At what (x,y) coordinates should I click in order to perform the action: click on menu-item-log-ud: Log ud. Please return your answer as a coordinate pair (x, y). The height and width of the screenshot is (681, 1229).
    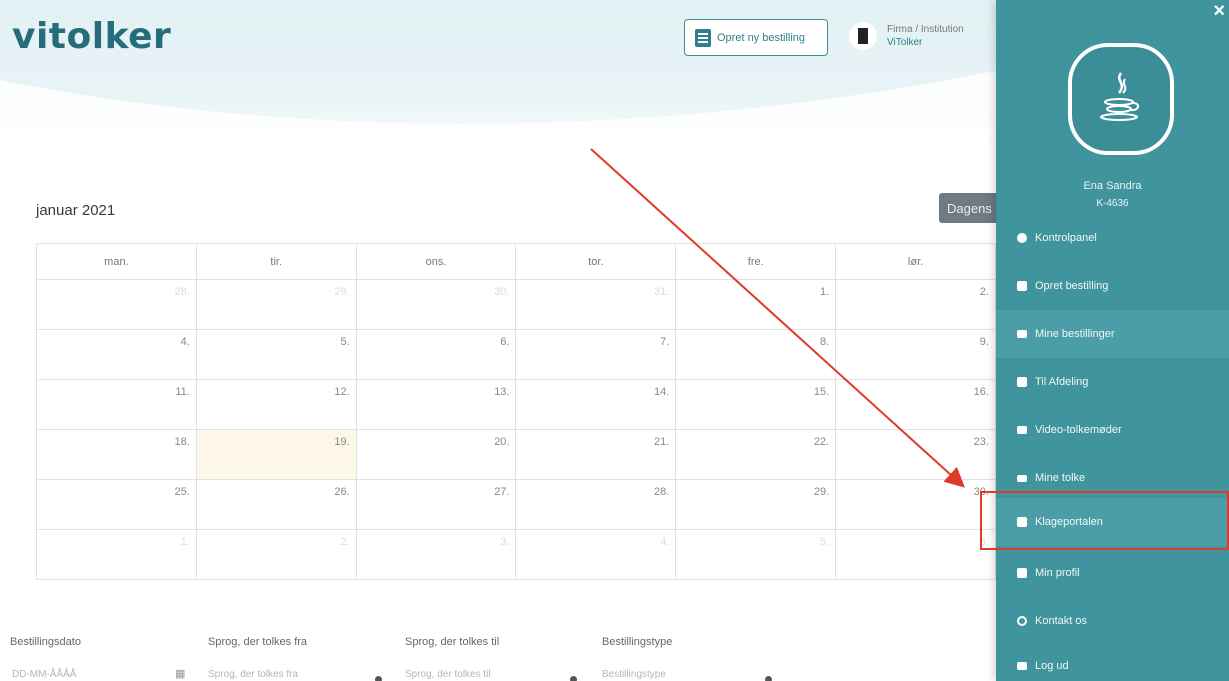
    Looking at the image, I should click on (1112, 661).